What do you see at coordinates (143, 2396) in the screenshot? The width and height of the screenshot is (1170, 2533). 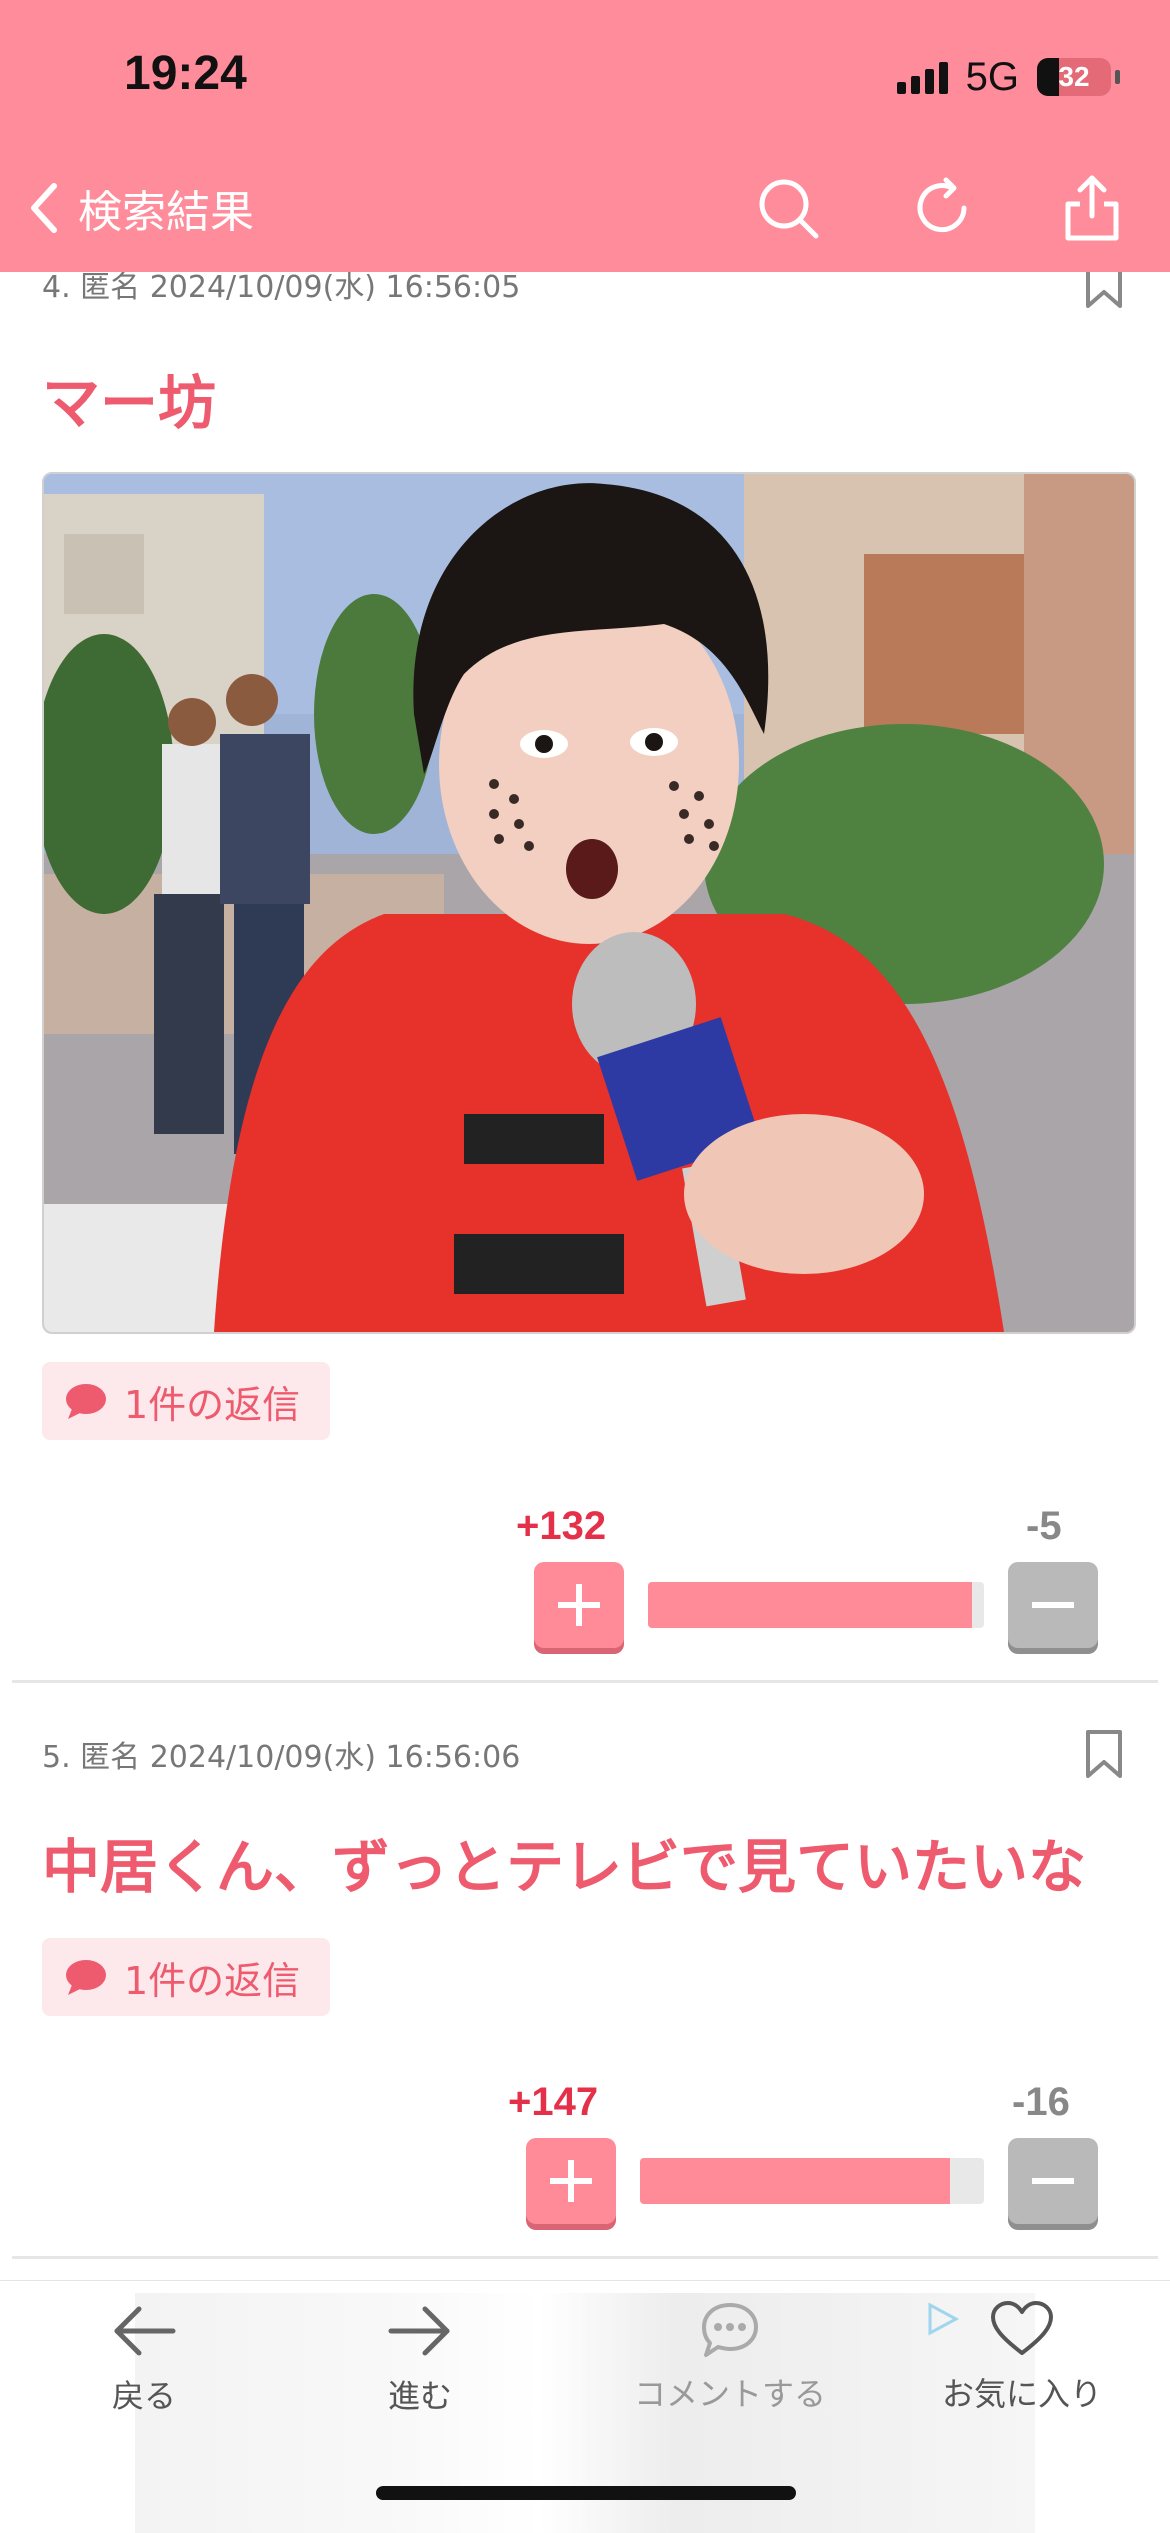 I see `back-tab-label: 戻る` at bounding box center [143, 2396].